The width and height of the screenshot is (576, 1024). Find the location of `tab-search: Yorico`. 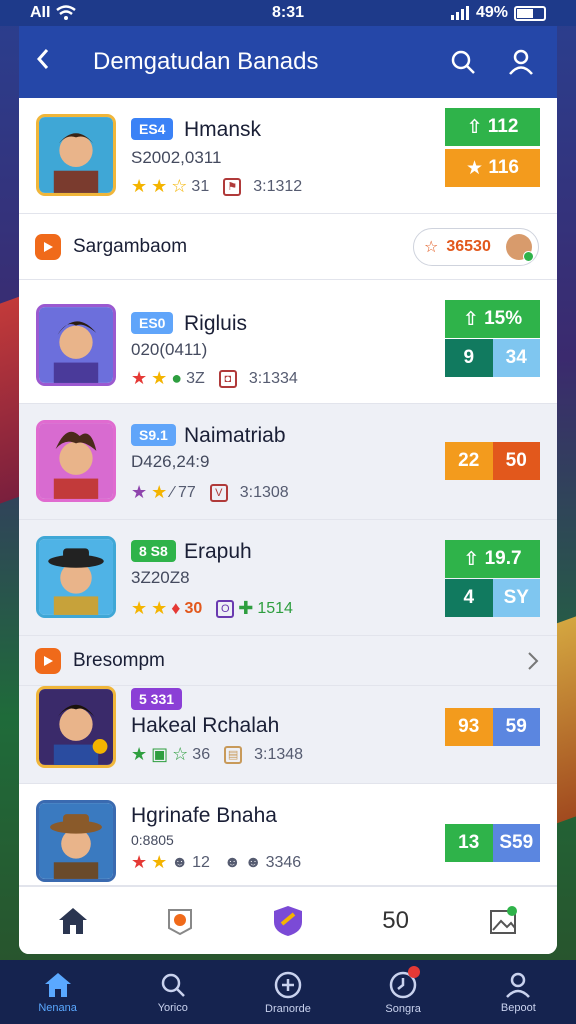

tab-search: Yorico is located at coordinates (173, 992).